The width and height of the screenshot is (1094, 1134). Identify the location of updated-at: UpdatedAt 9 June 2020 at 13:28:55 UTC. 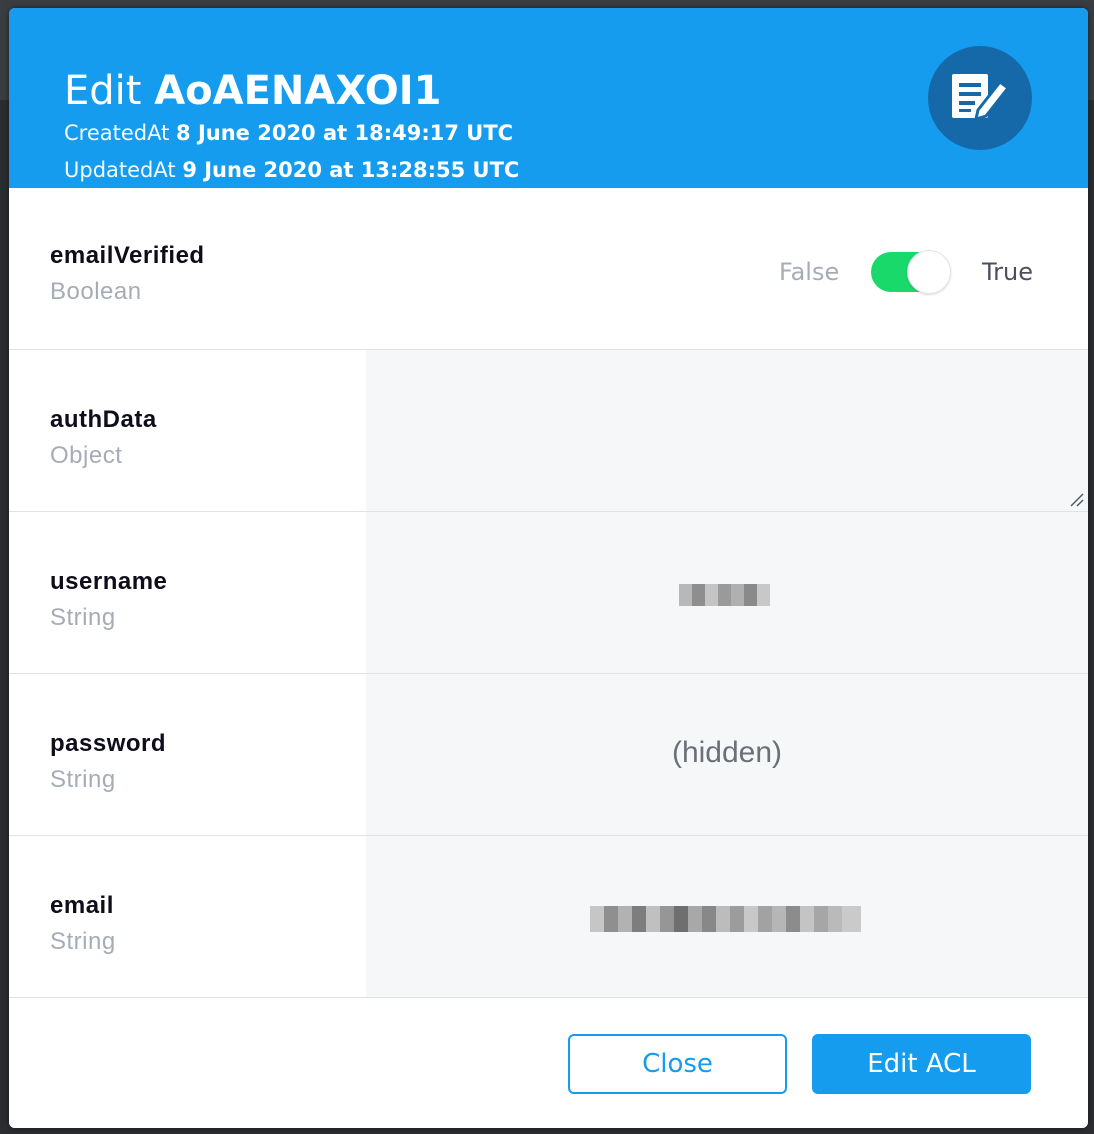
(291, 170).